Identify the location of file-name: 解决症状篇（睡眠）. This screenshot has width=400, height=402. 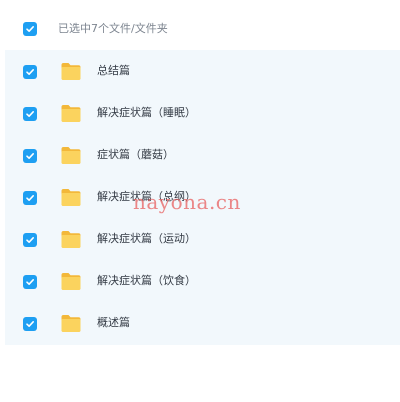
(146, 112).